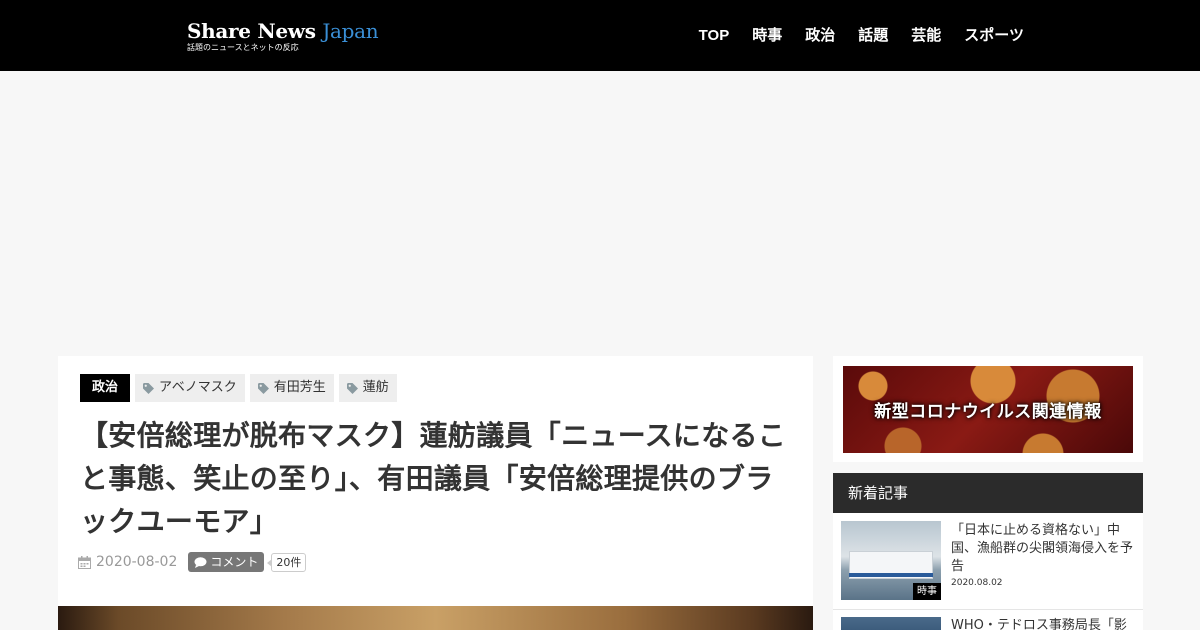  What do you see at coordinates (714, 36) in the screenshot?
I see `nav-item-top: TOP` at bounding box center [714, 36].